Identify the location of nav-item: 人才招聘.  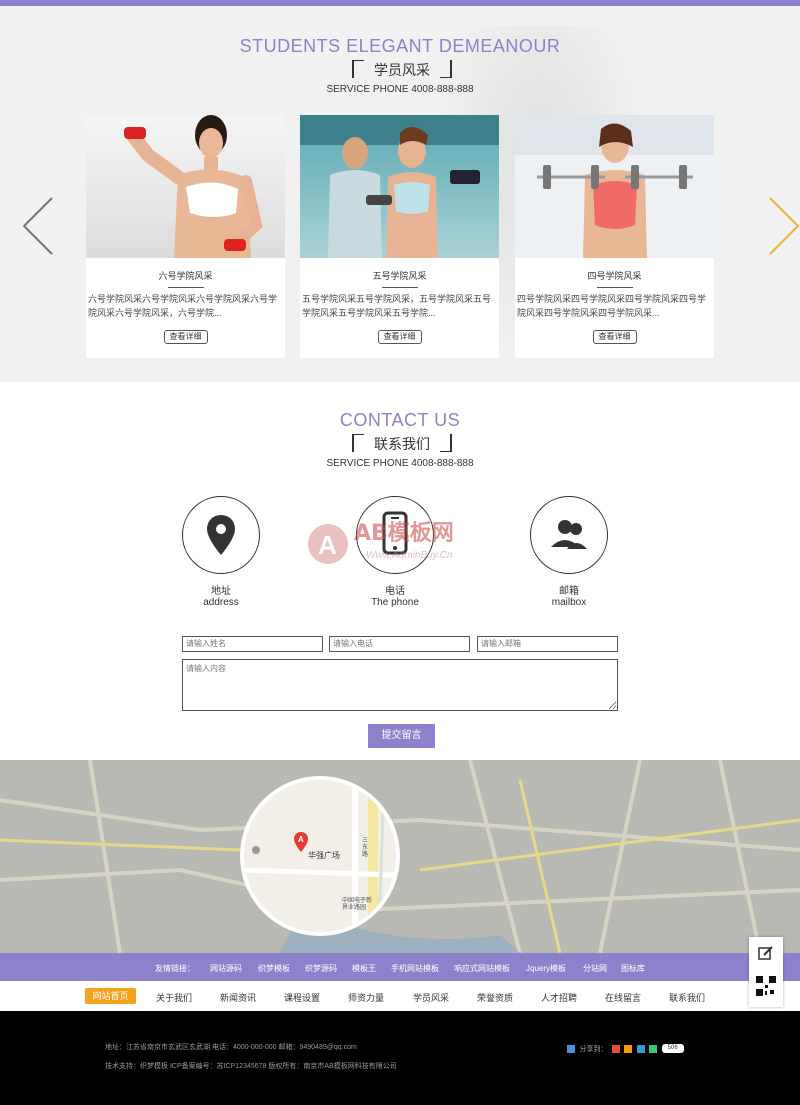
(559, 997).